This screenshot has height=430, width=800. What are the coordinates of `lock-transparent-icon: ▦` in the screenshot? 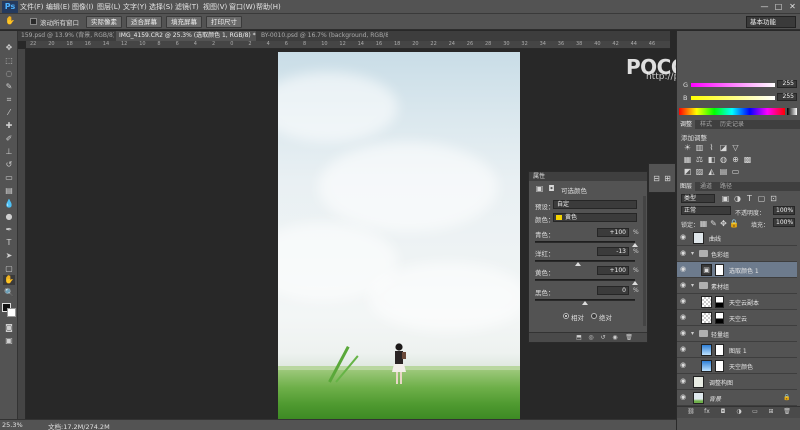 It's located at (703, 223).